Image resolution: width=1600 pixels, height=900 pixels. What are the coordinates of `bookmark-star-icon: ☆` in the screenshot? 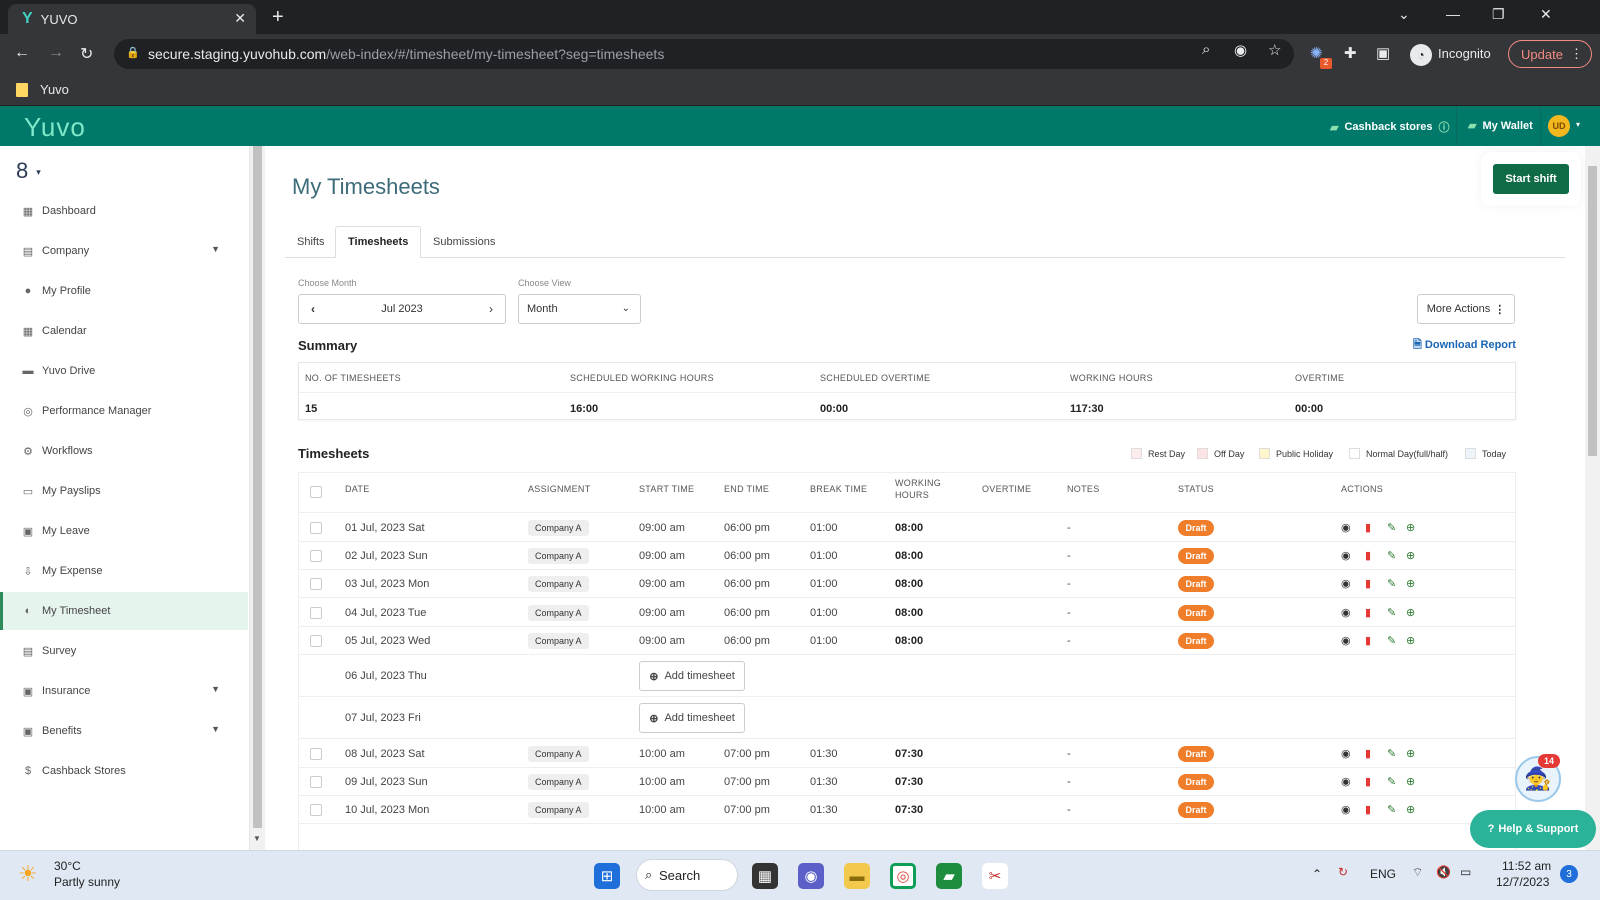 It's located at (1274, 50).